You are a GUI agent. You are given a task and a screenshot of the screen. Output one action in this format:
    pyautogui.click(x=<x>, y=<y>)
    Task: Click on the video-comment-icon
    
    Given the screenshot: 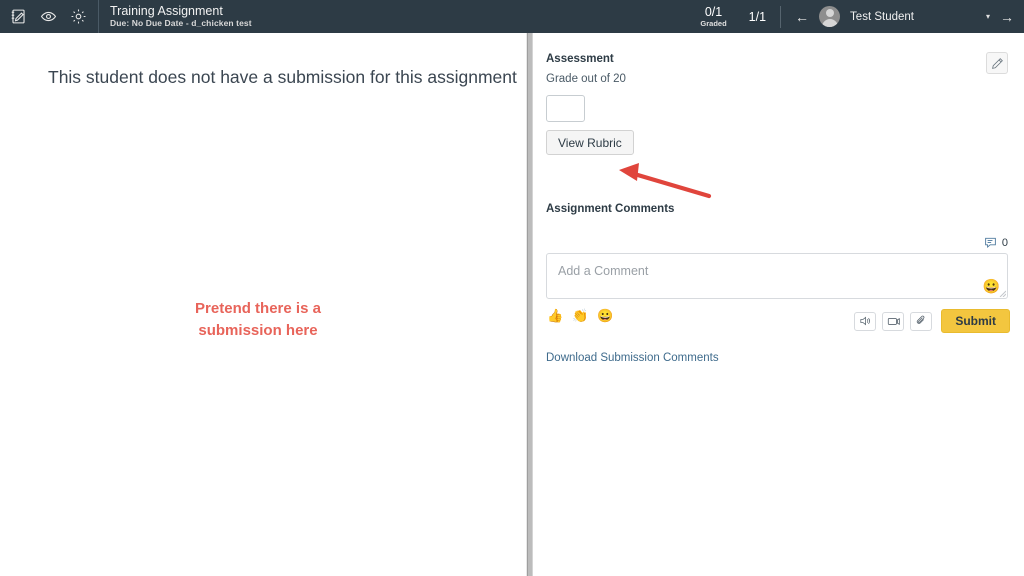 What is the action you would take?
    pyautogui.click(x=893, y=321)
    